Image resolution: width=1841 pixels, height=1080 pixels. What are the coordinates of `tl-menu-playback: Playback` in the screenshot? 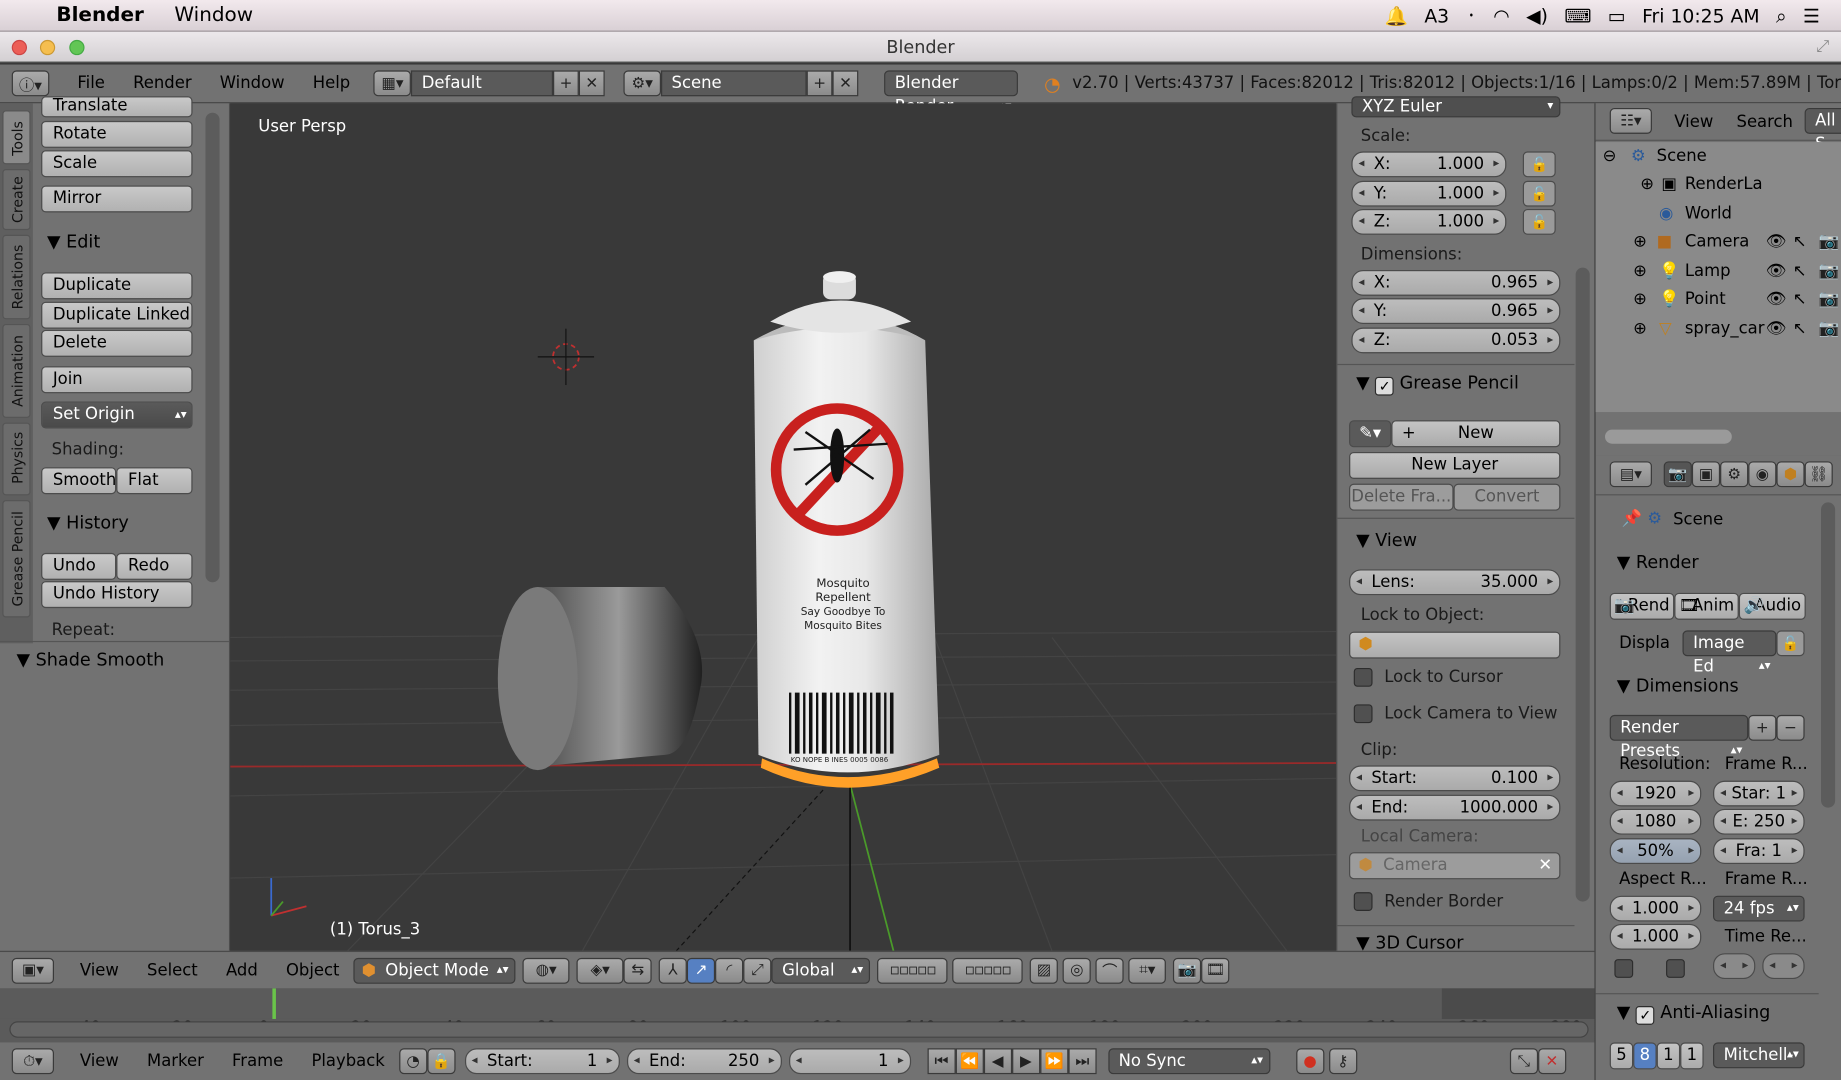 It's located at (348, 1061).